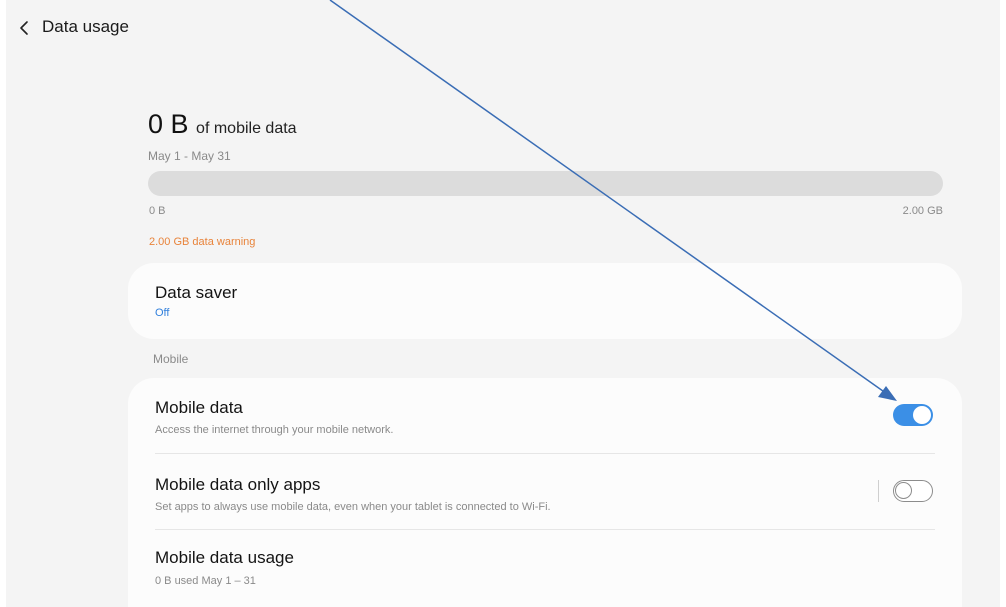 Image resolution: width=1006 pixels, height=607 pixels. I want to click on data-saver-card: Data saver Off, so click(545, 301).